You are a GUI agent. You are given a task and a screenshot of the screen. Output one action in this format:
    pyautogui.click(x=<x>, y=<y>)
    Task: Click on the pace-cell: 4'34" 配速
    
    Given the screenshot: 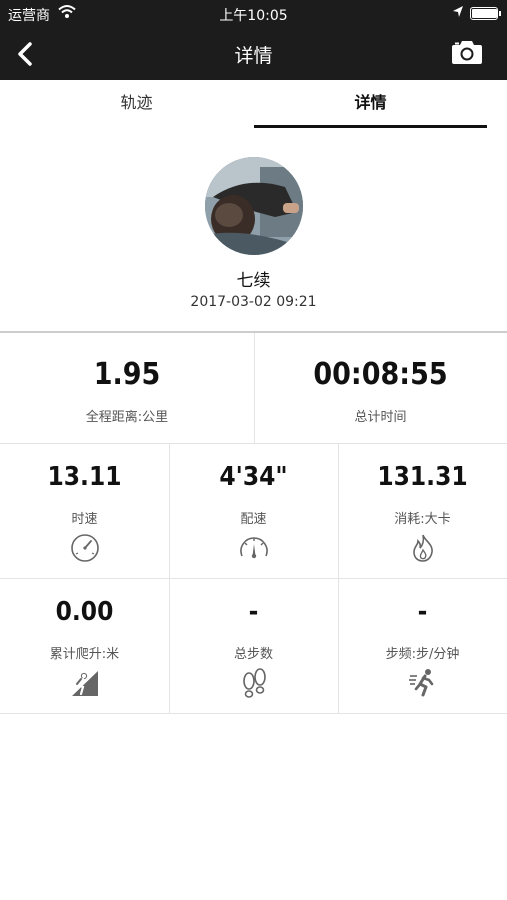 What is the action you would take?
    pyautogui.click(x=253, y=511)
    